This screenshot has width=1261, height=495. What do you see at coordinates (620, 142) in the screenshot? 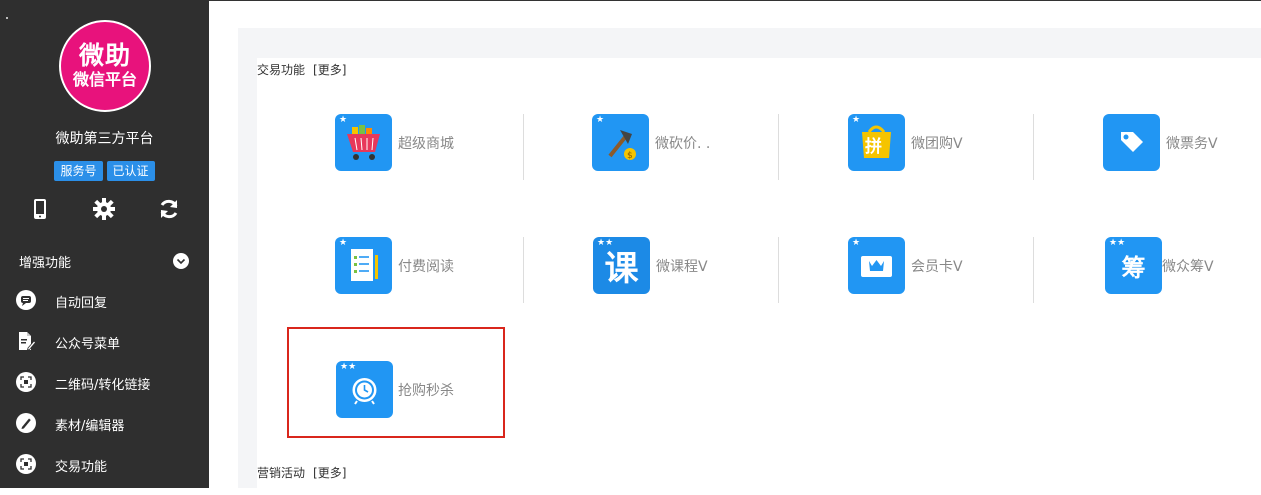
I see `axe-price-icon: ★ $` at bounding box center [620, 142].